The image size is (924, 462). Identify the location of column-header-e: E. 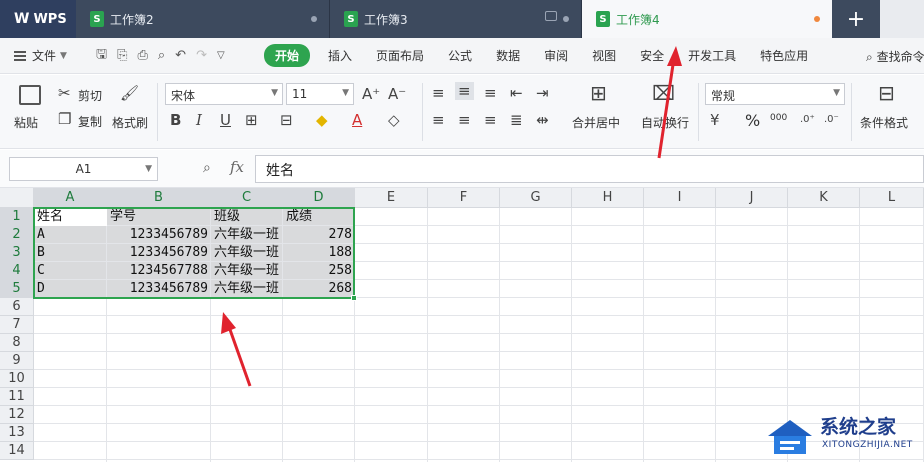
(391, 198).